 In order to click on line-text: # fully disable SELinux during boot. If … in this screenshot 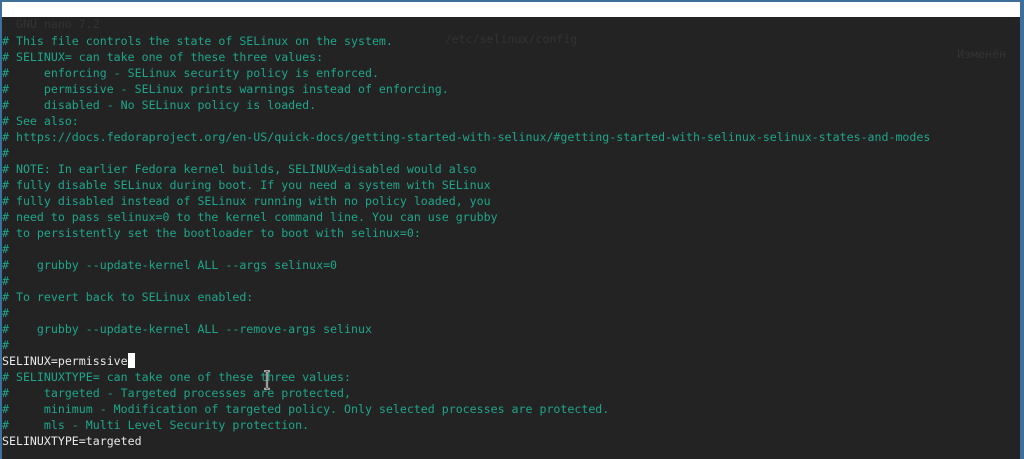, I will do `click(246, 185)`.